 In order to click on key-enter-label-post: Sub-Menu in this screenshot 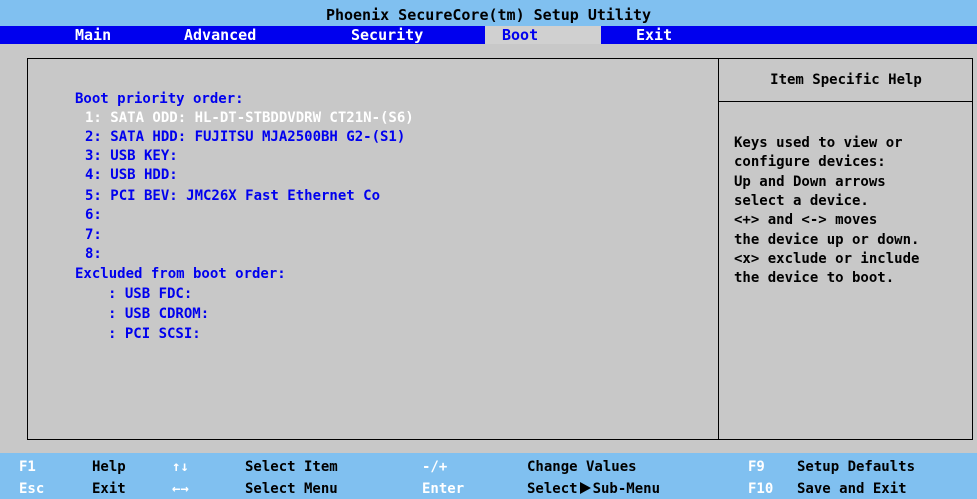, I will do `click(626, 489)`.